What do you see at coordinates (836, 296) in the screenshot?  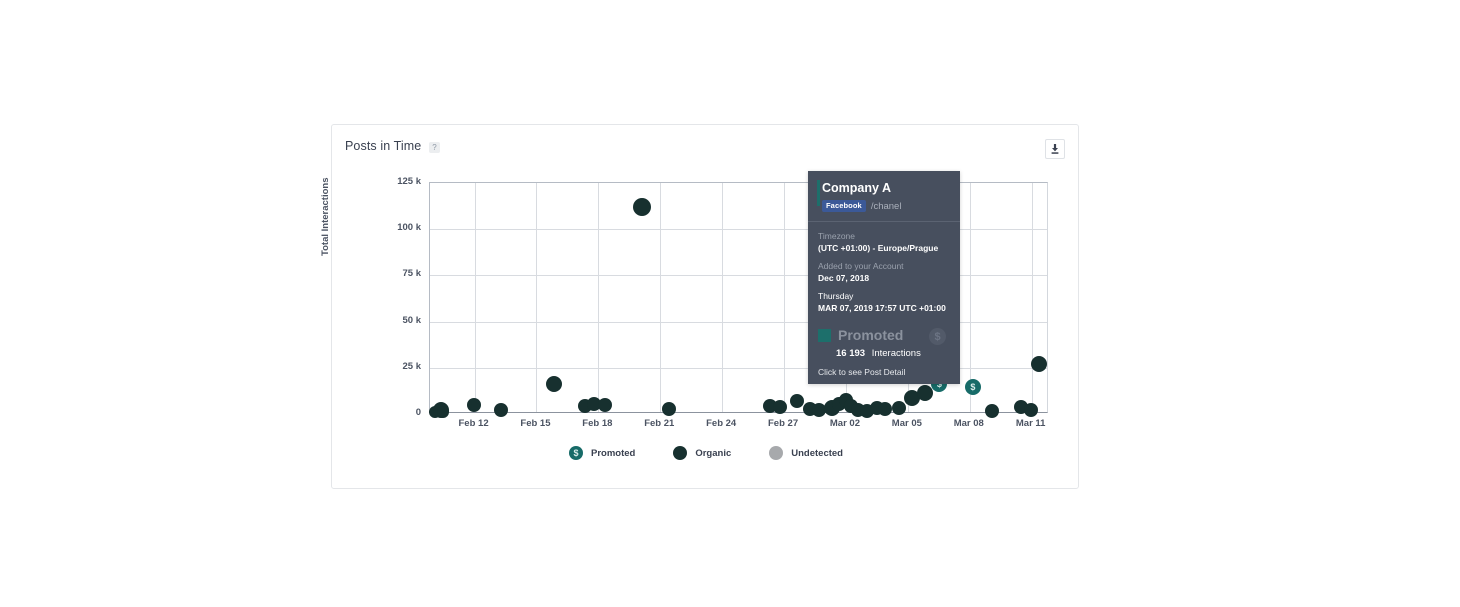 I see `weekday: Thursday` at bounding box center [836, 296].